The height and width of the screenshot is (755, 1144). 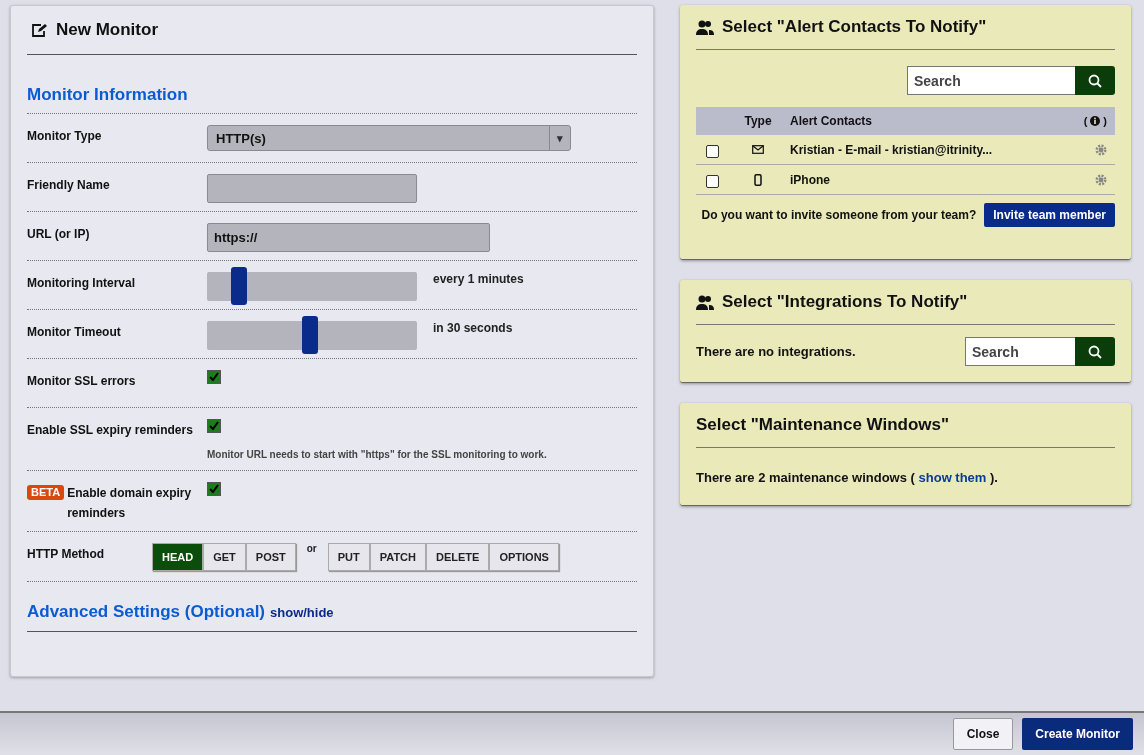 What do you see at coordinates (74, 332) in the screenshot?
I see `field-label: Monitor Timeout` at bounding box center [74, 332].